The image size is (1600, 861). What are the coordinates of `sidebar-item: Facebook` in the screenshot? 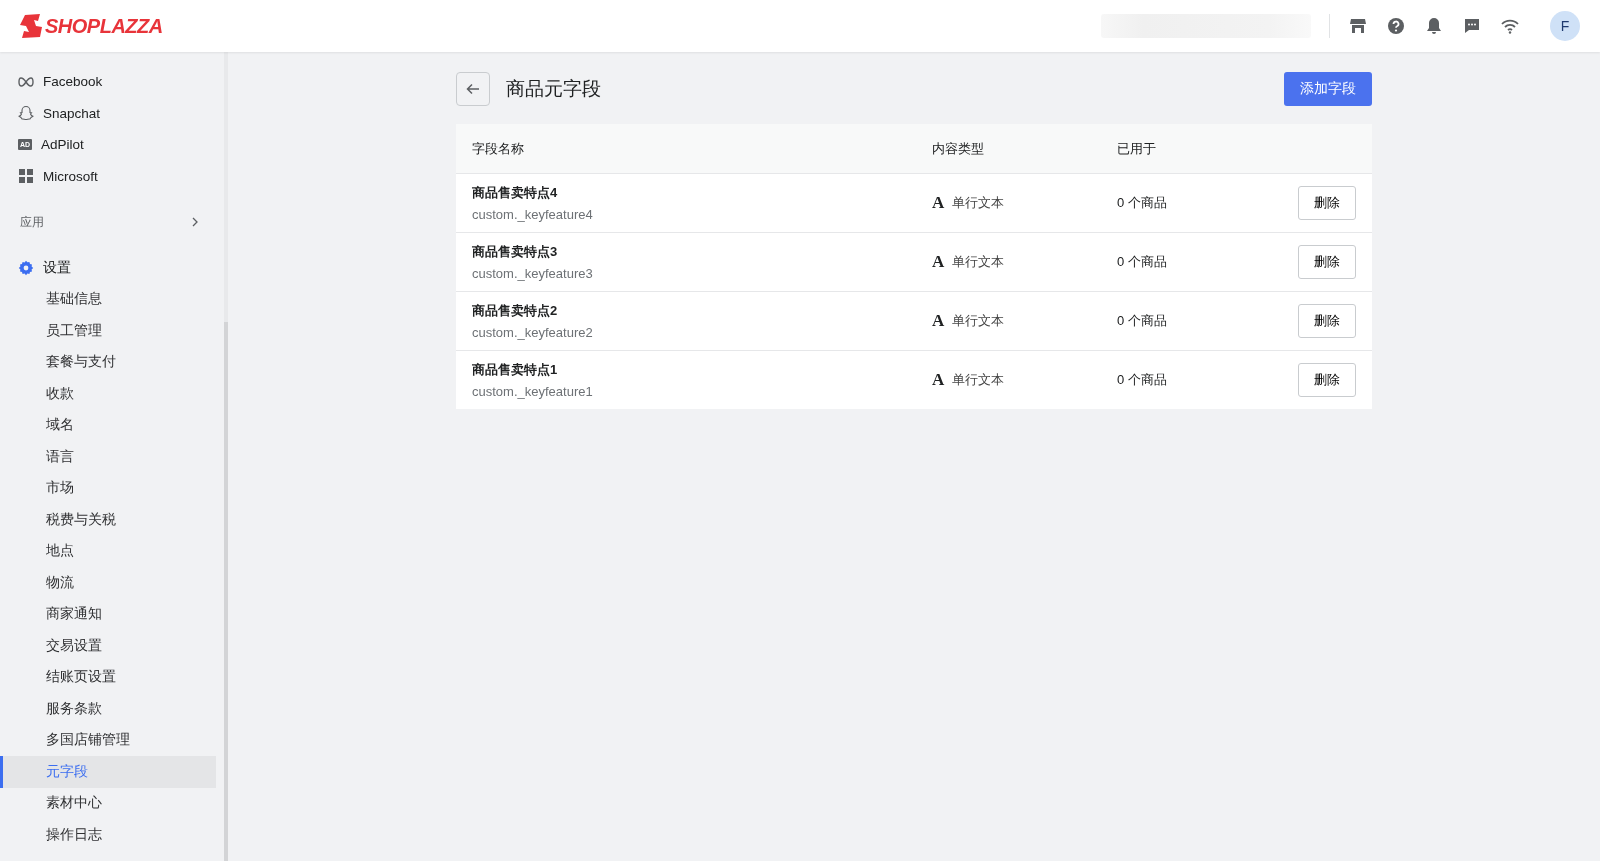 It's located at (108, 82).